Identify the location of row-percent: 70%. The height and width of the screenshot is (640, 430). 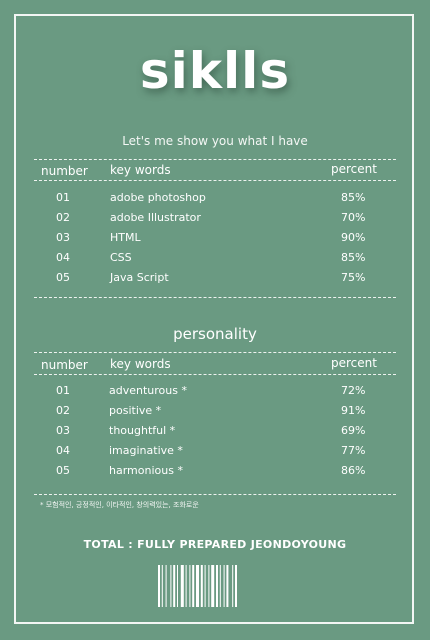
(353, 217).